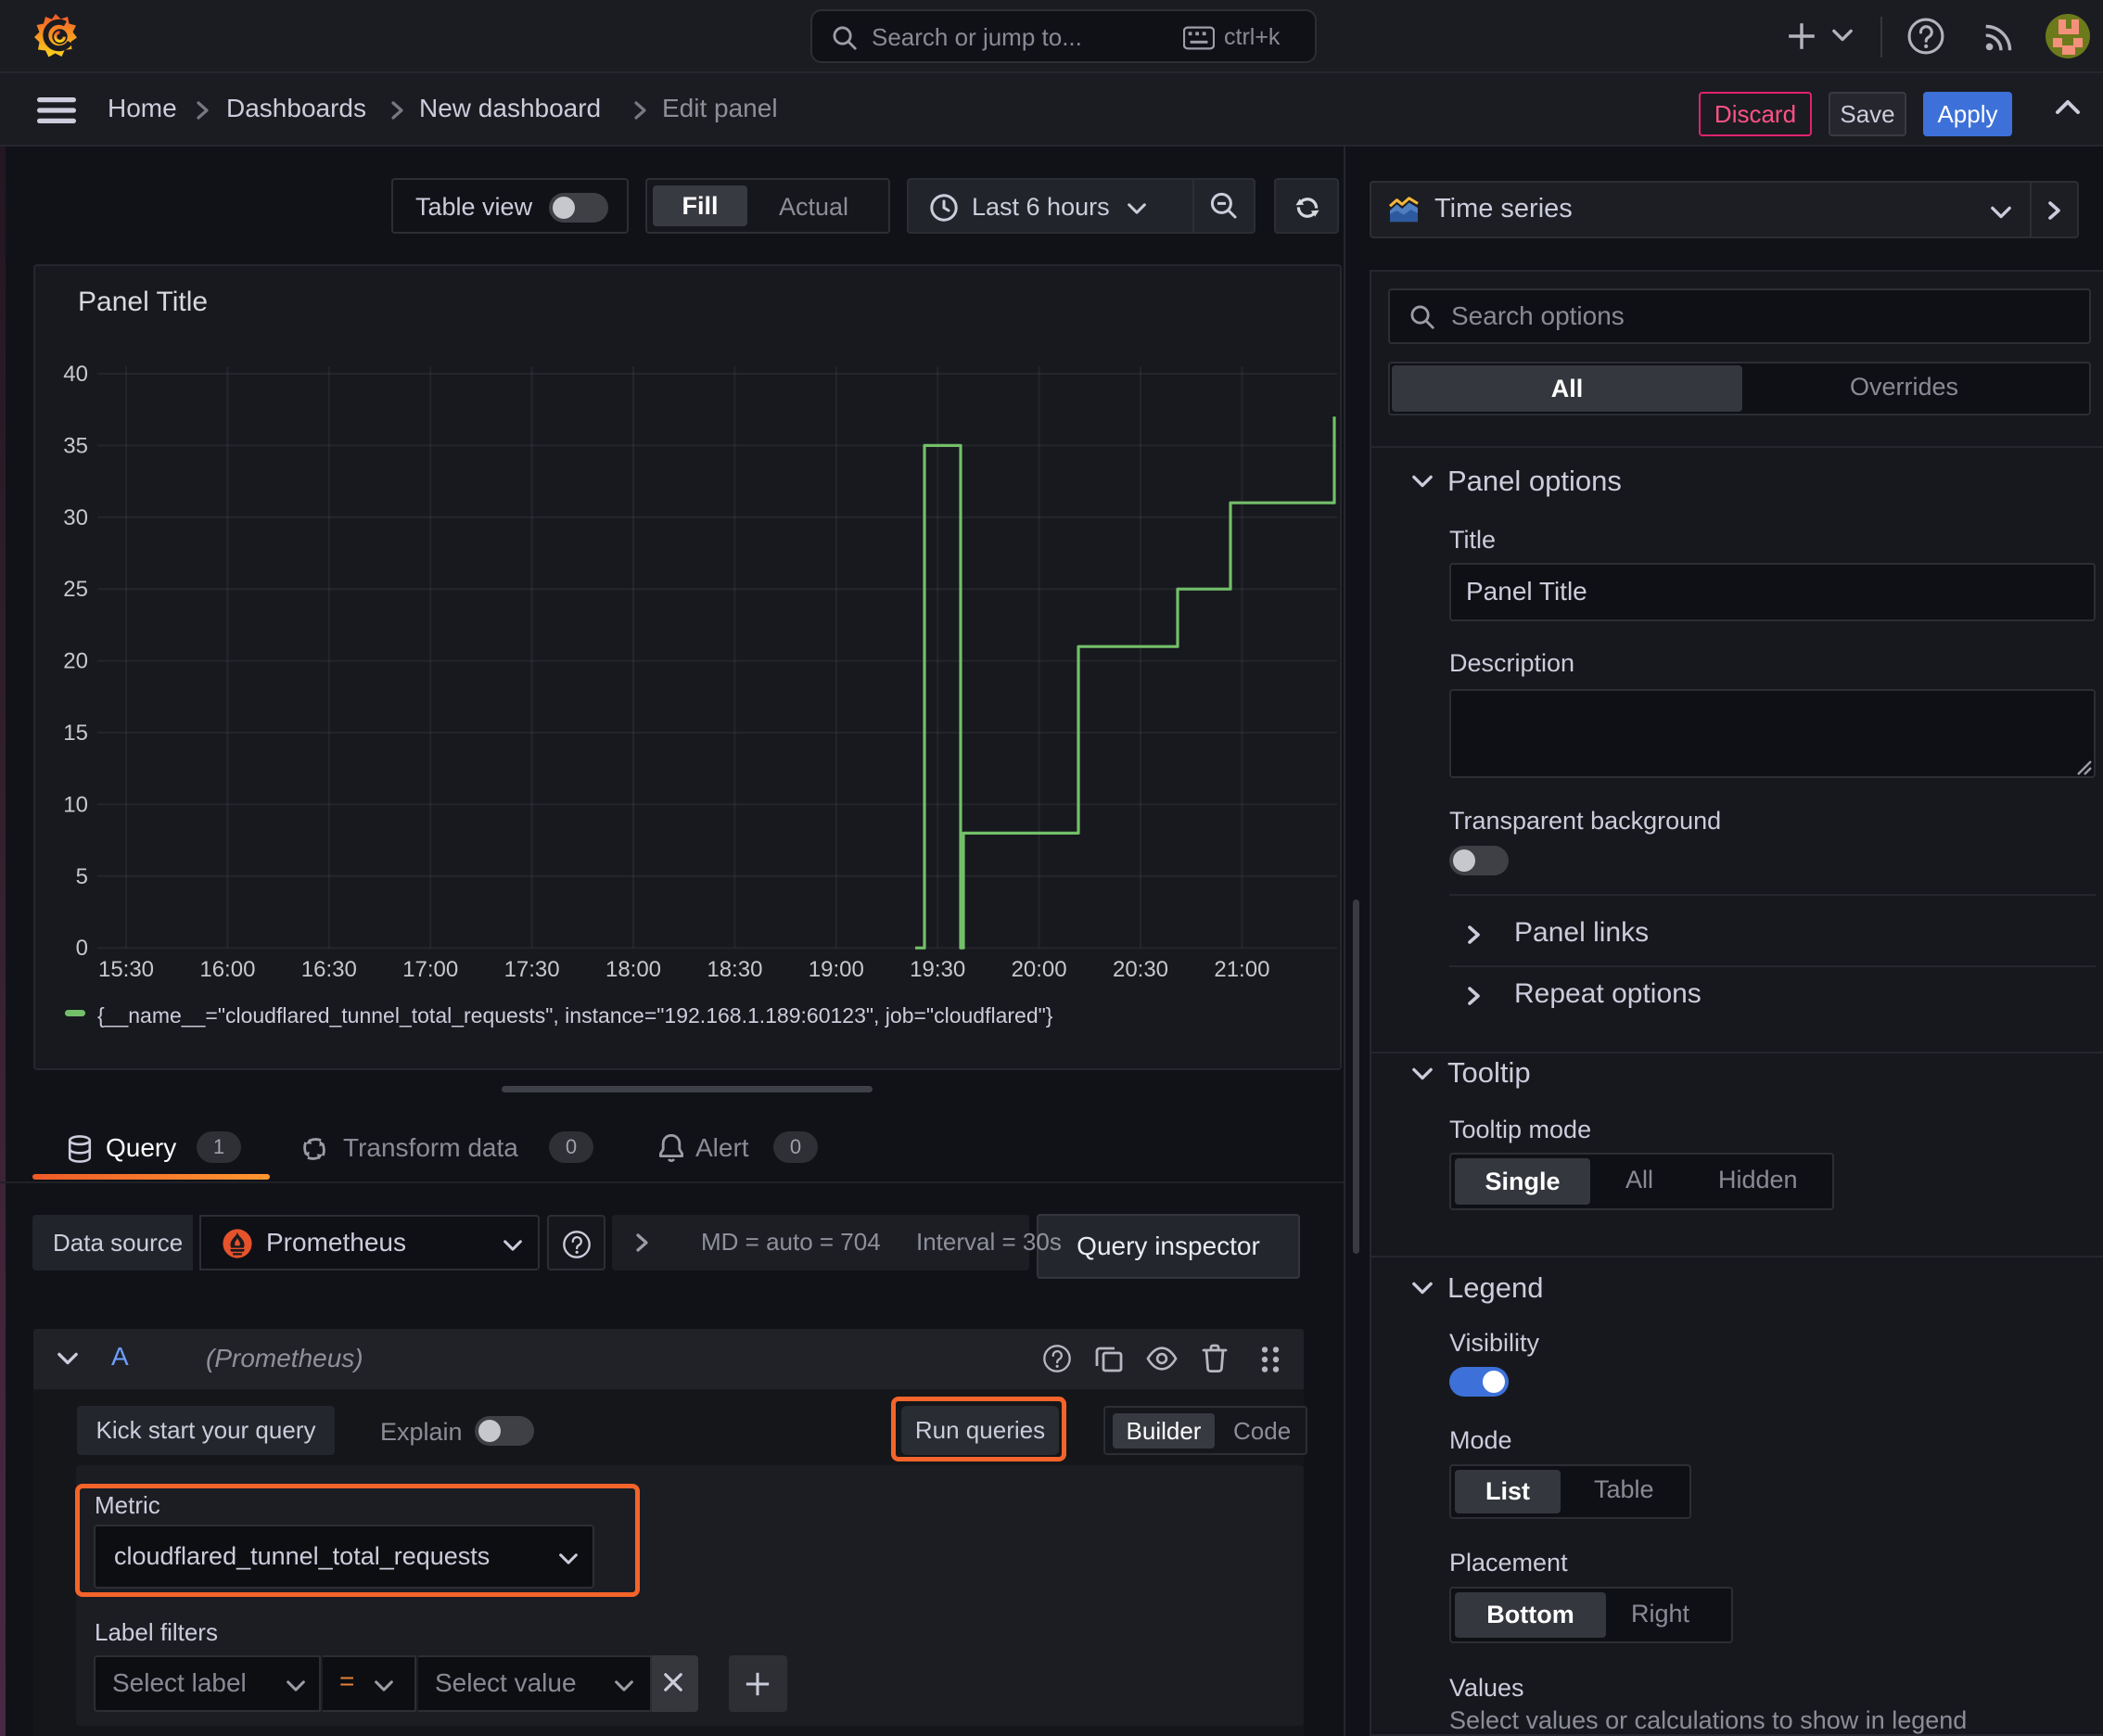 The width and height of the screenshot is (2103, 1736). What do you see at coordinates (75, 662) in the screenshot?
I see `svg-text: 20` at bounding box center [75, 662].